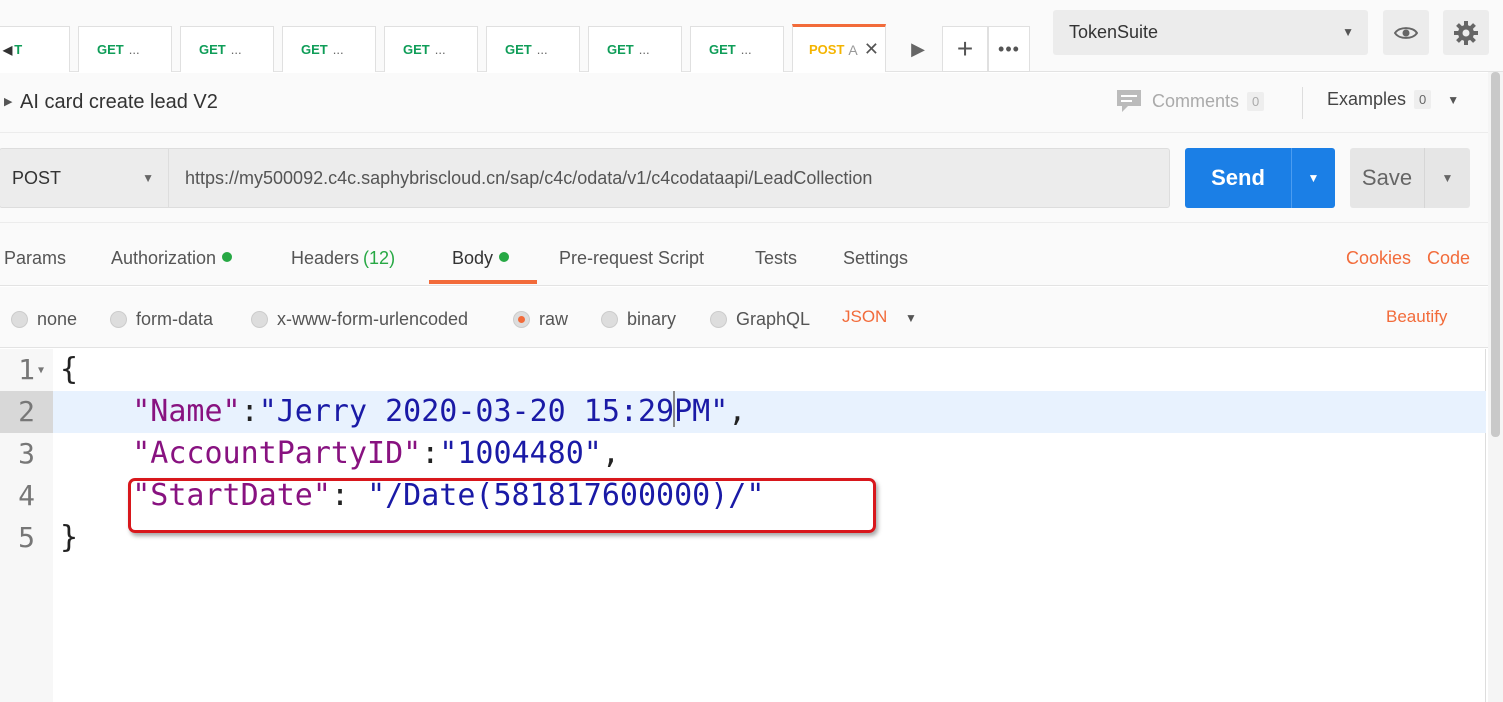  What do you see at coordinates (1302, 103) in the screenshot?
I see `divider` at bounding box center [1302, 103].